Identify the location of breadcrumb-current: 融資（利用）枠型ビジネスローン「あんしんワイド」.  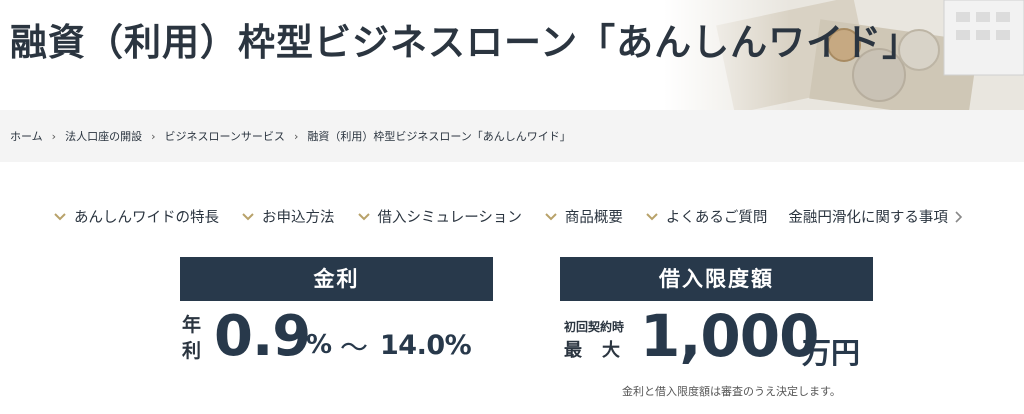
(439, 136).